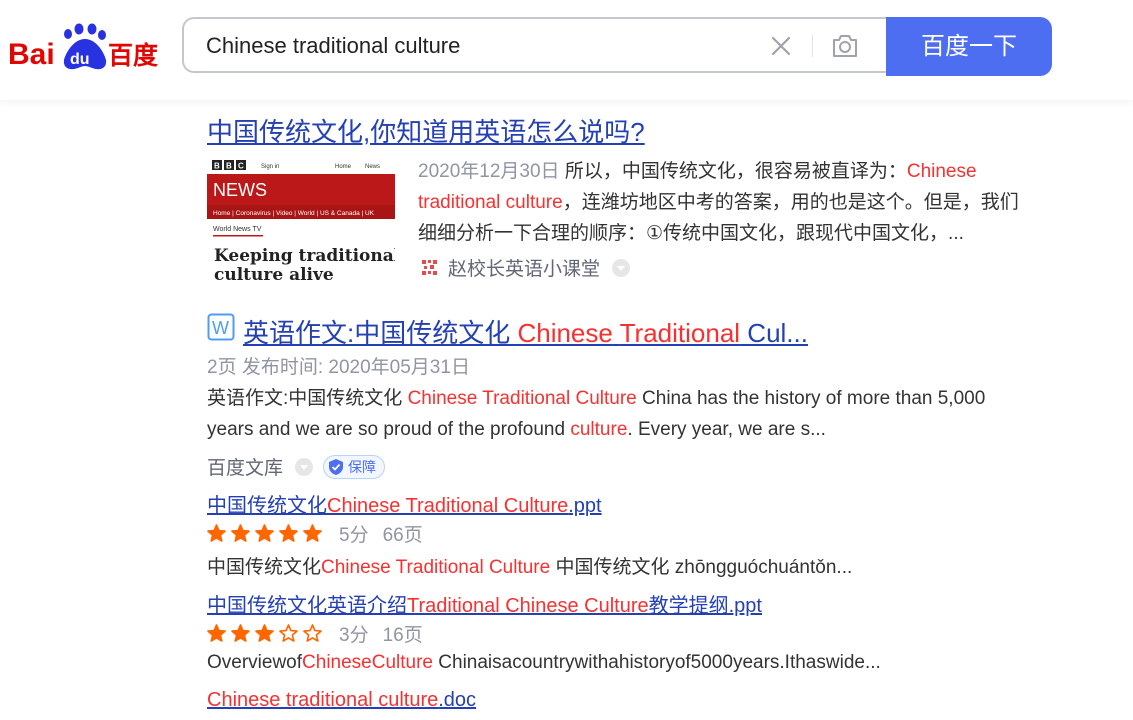 This screenshot has height=720, width=1133. I want to click on title-text, so click(616, 333).